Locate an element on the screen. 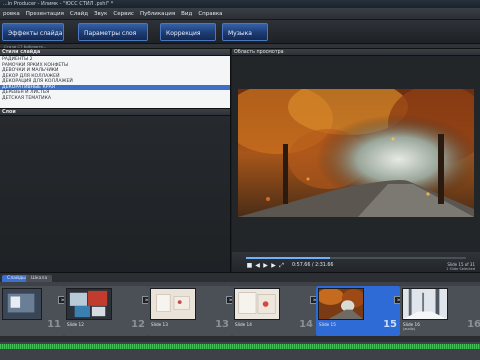 This screenshot has height=360, width=480. playback-progress-fill is located at coordinates (288, 258).